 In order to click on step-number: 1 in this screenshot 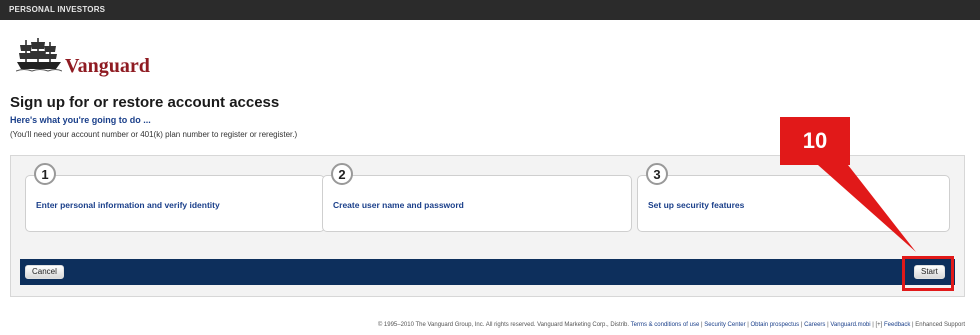, I will do `click(45, 174)`.